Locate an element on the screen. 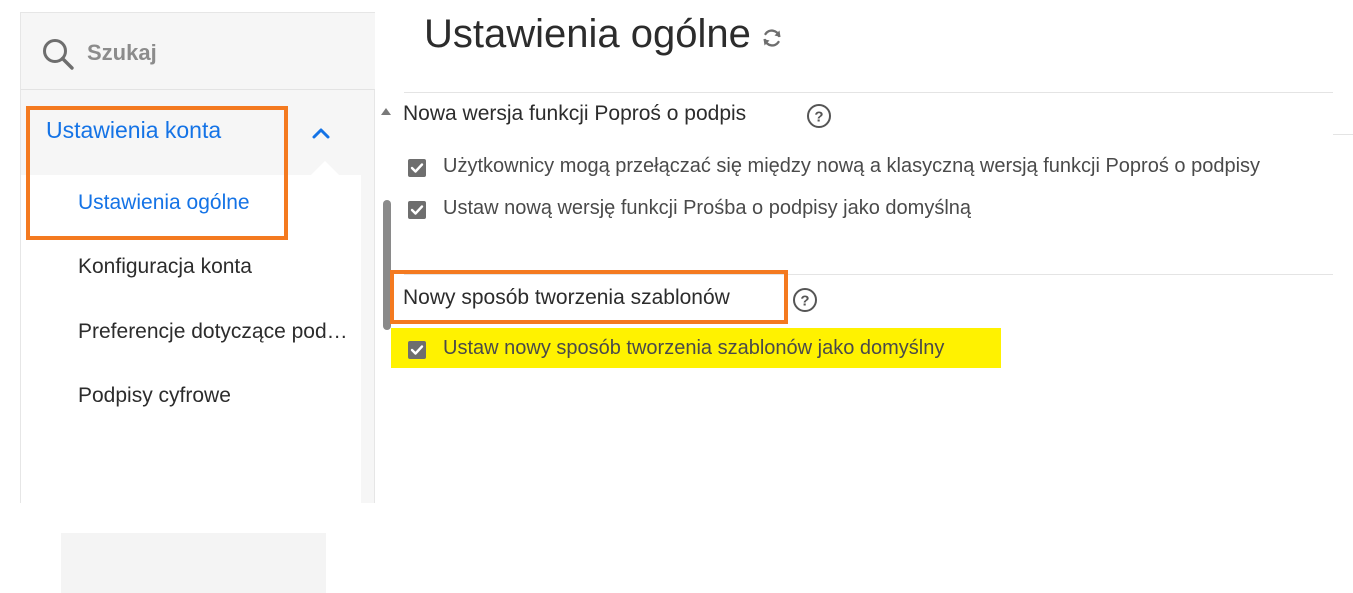 The width and height of the screenshot is (1353, 593). page-title: Ustawienia ogólne is located at coordinates (587, 34).